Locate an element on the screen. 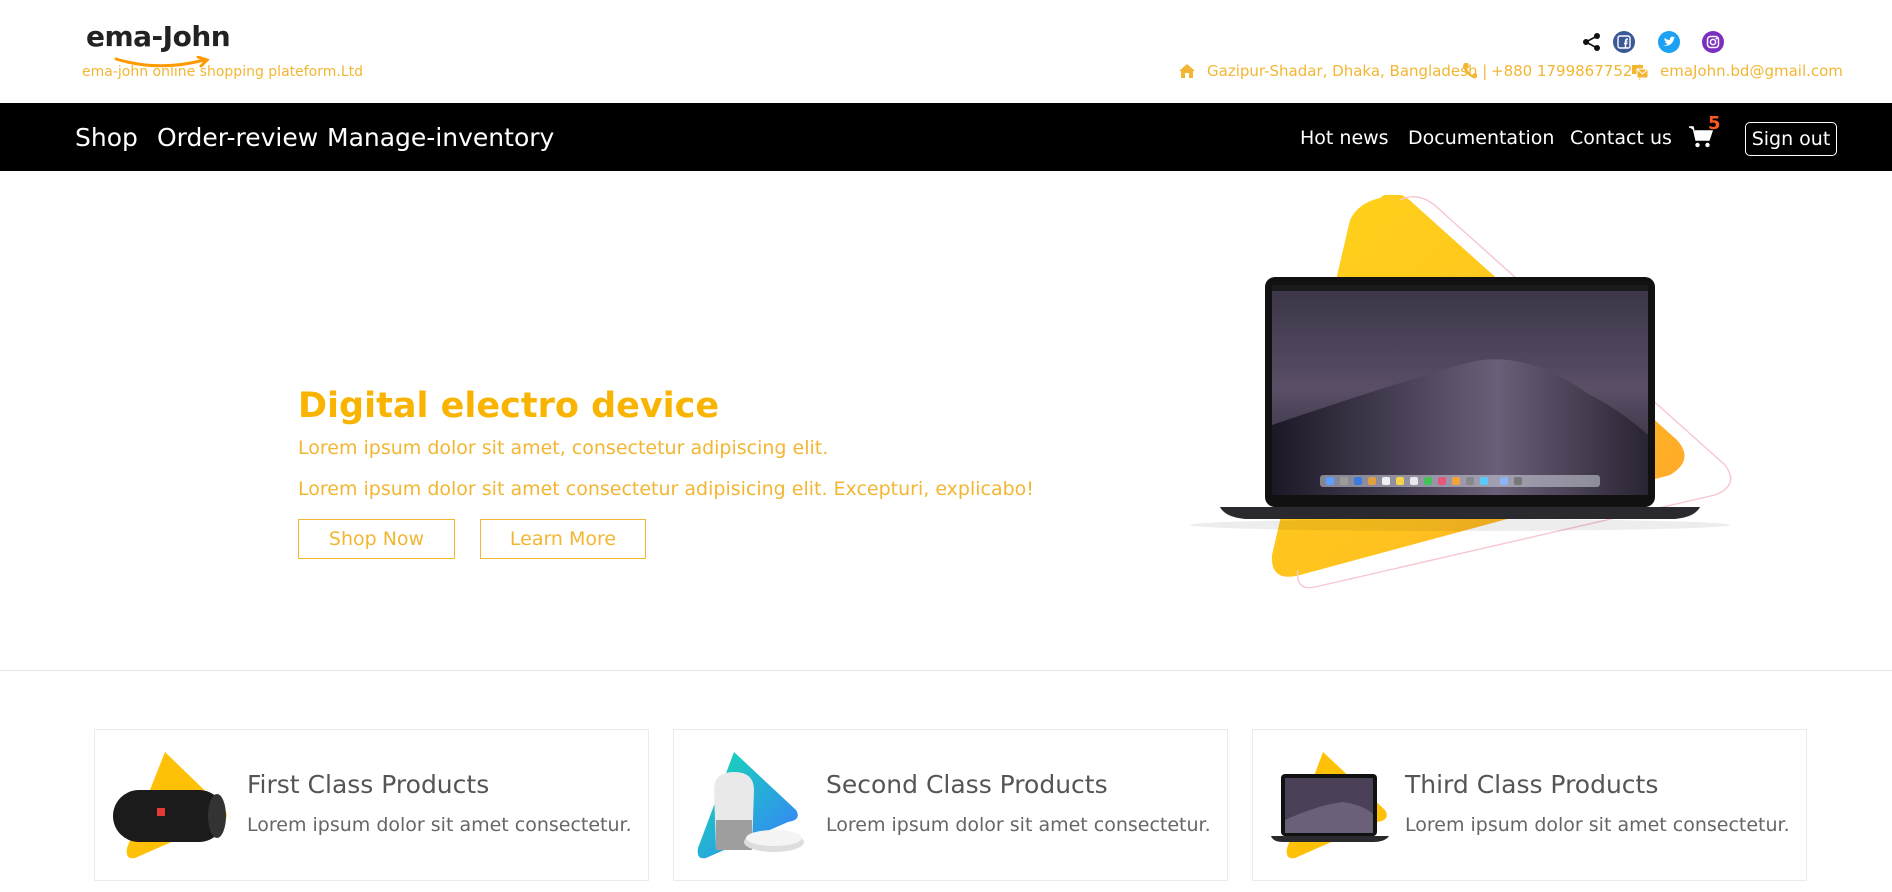 The width and height of the screenshot is (1892, 892). laptop-image is located at coordinates (1330, 805).